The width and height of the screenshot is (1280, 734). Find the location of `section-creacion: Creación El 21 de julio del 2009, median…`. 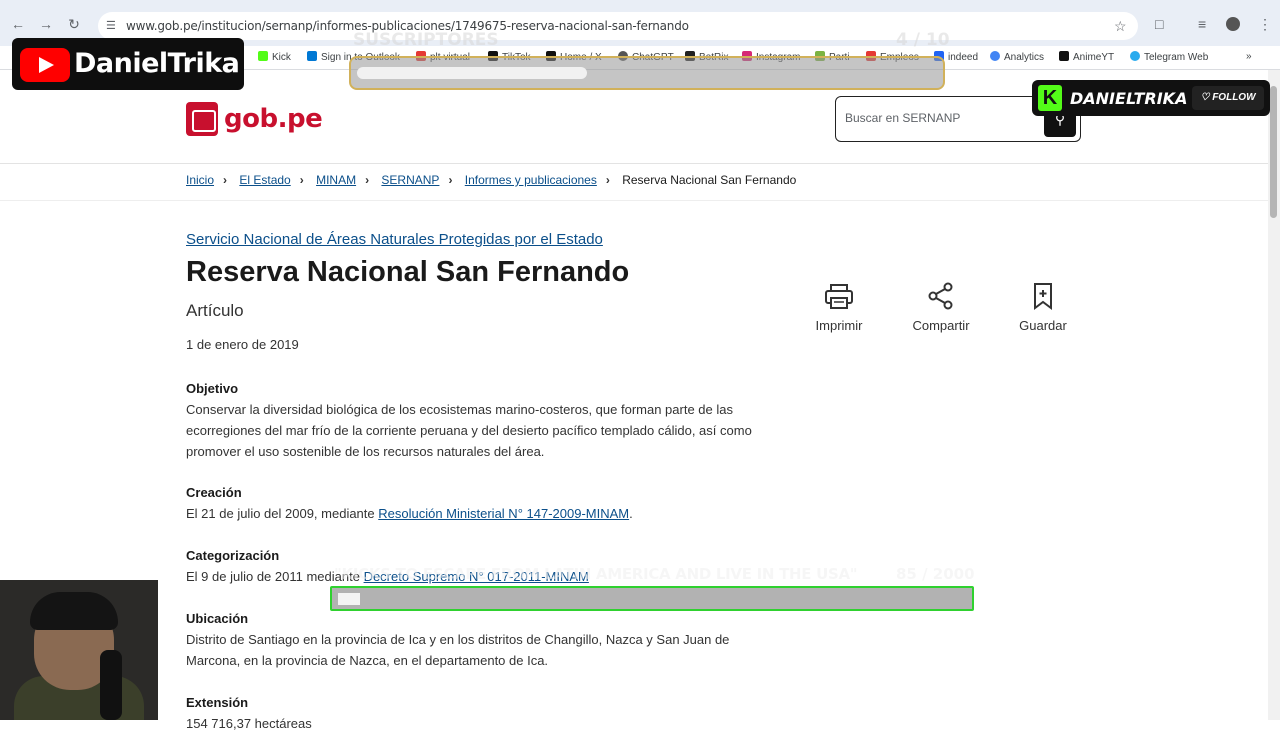

section-creacion: Creación El 21 de julio del 2009, median… is located at coordinates (481, 503).